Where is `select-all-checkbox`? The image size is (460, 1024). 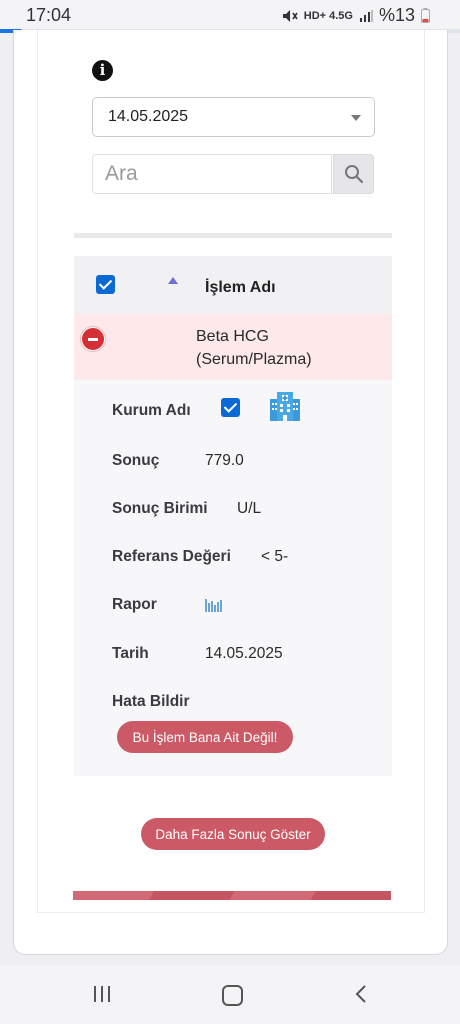
select-all-checkbox is located at coordinates (105, 284).